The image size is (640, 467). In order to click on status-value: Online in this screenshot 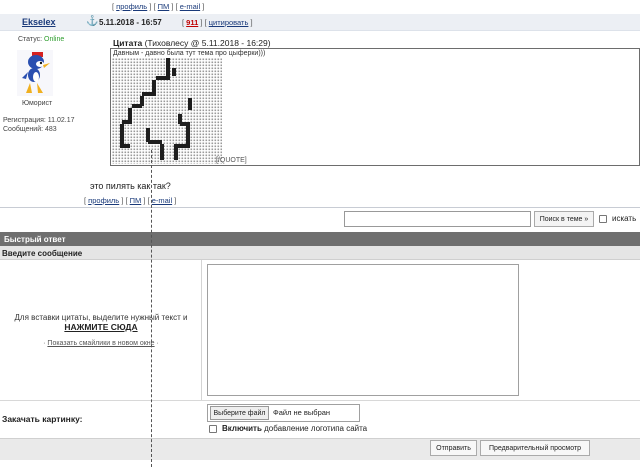, I will do `click(54, 39)`.